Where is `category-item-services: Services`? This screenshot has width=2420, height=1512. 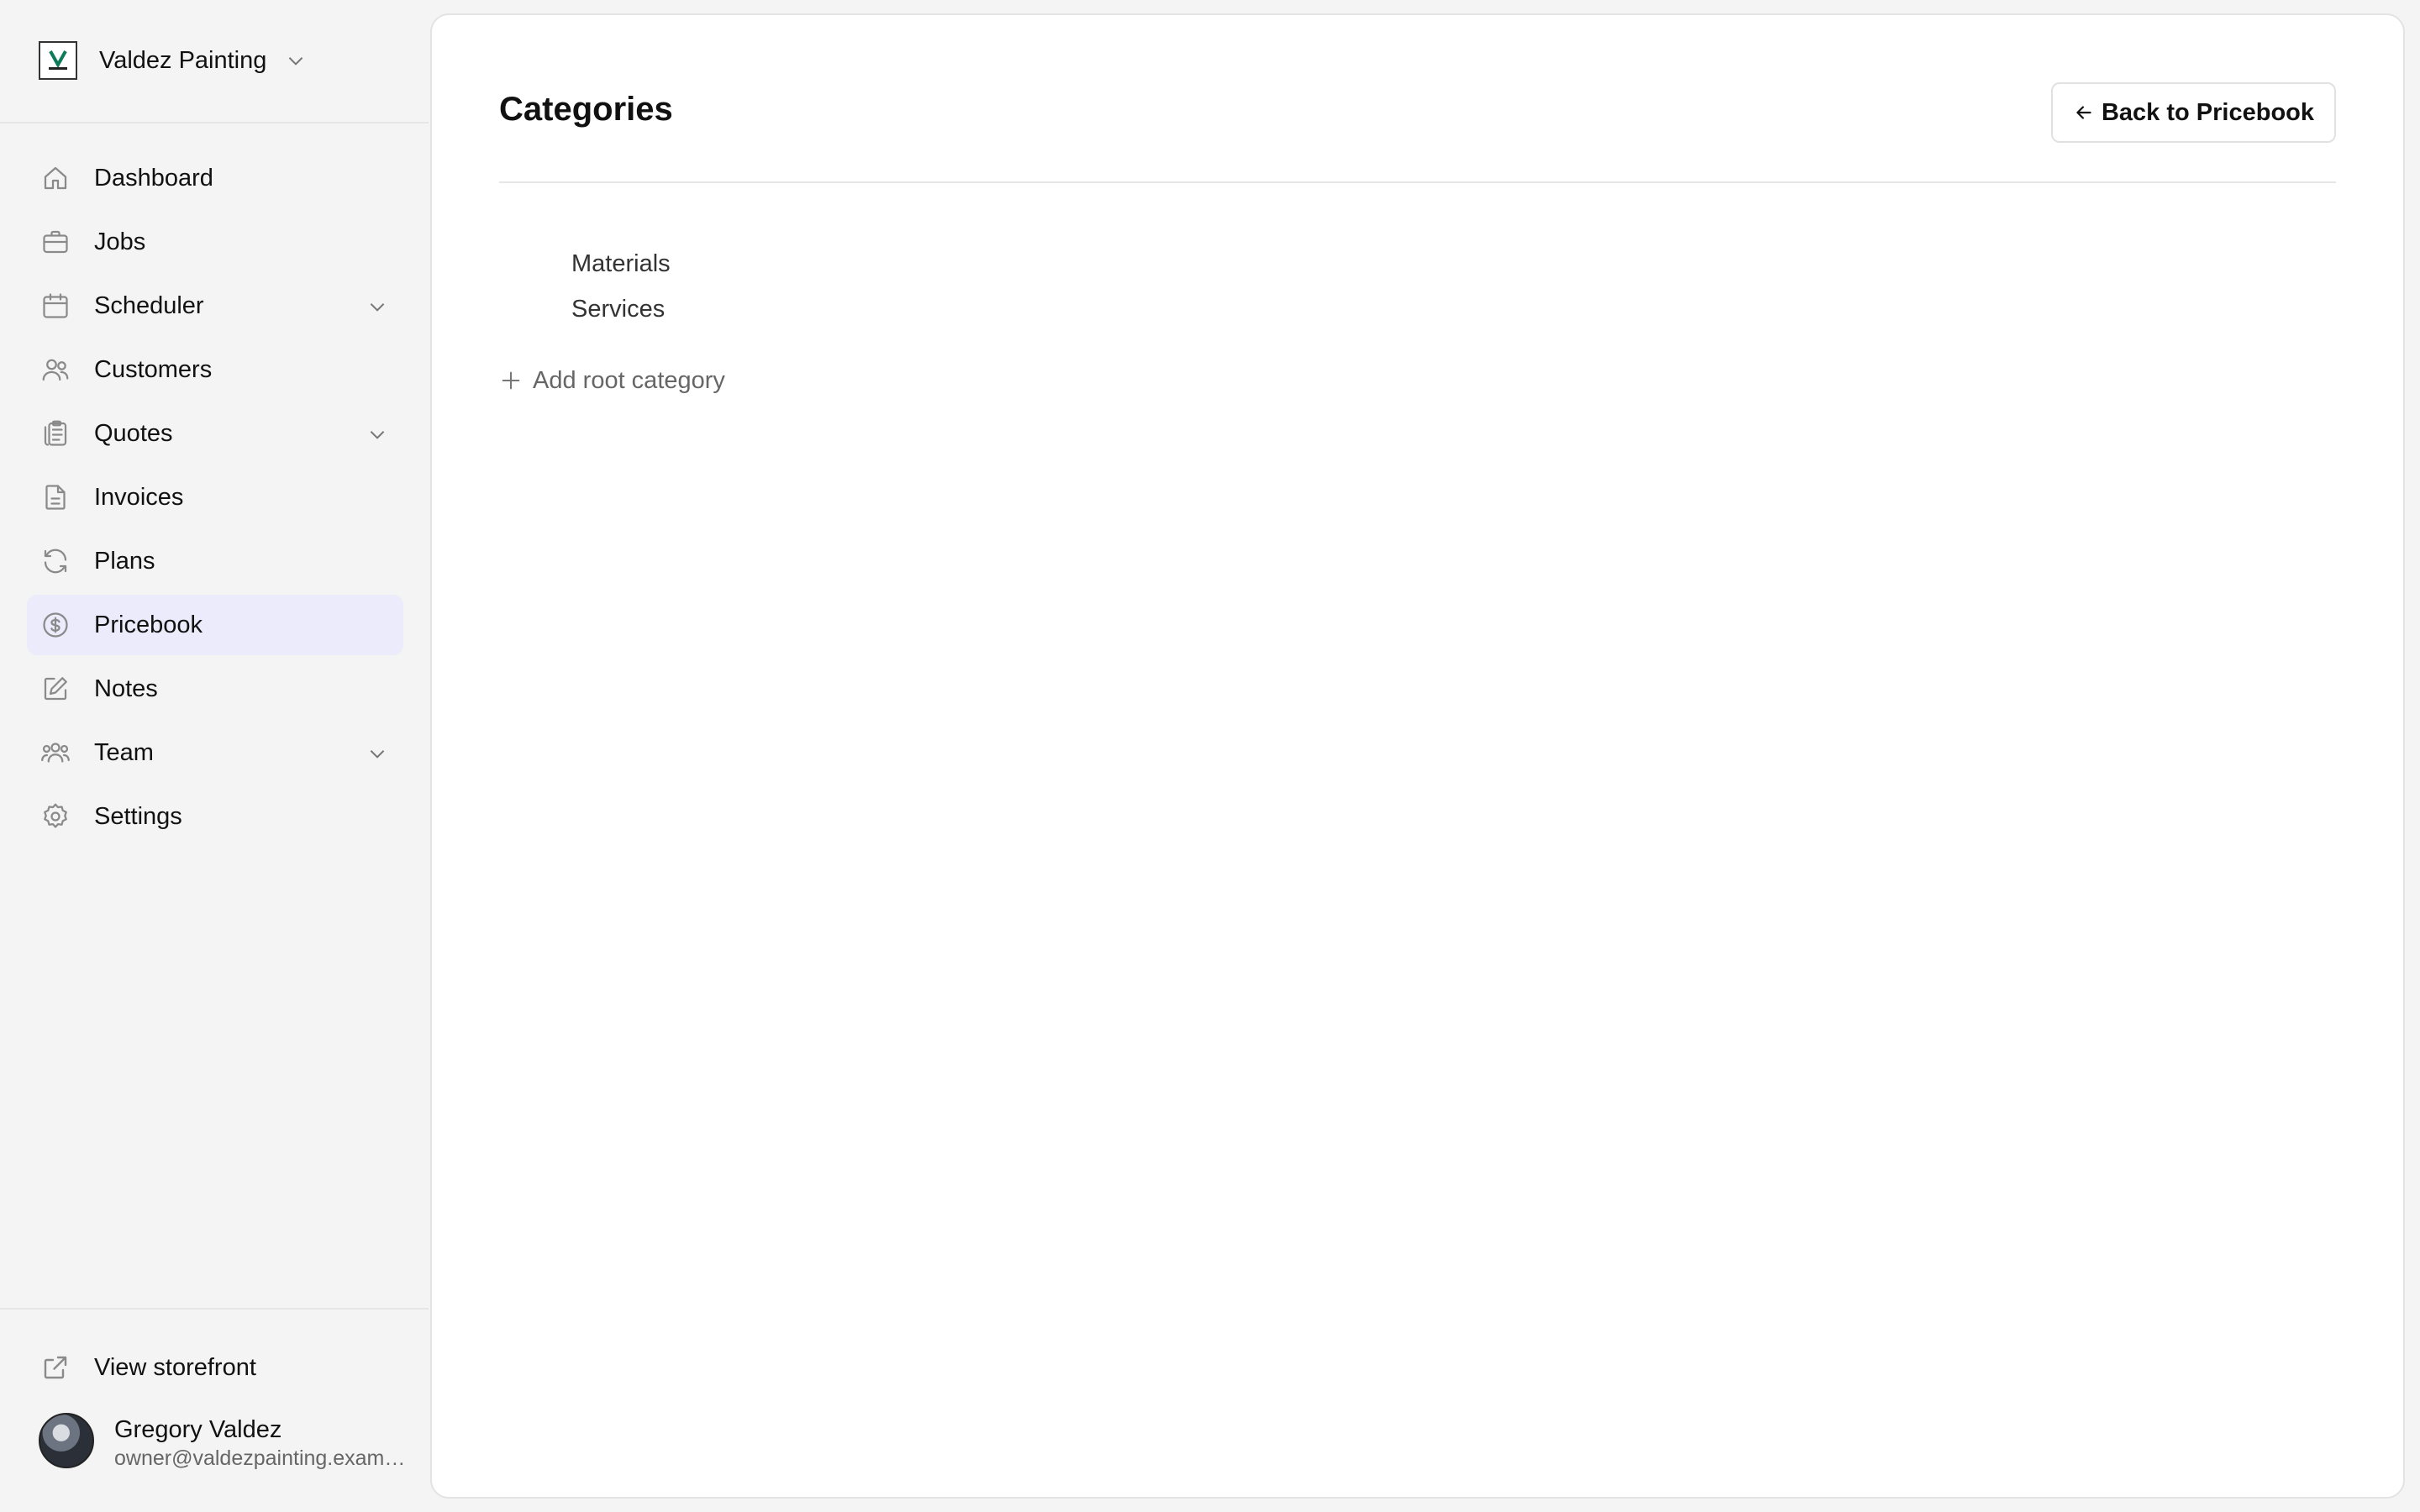 category-item-services: Services is located at coordinates (621, 309).